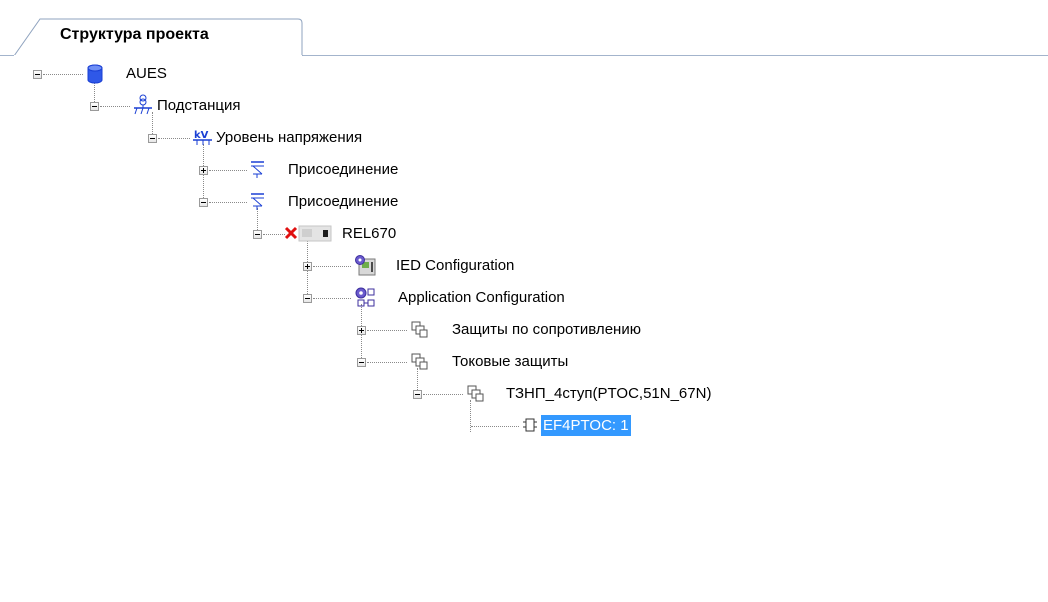 The height and width of the screenshot is (602, 1048). Describe the element at coordinates (455, 265) in the screenshot. I see `node-label: IED Configuration` at that location.